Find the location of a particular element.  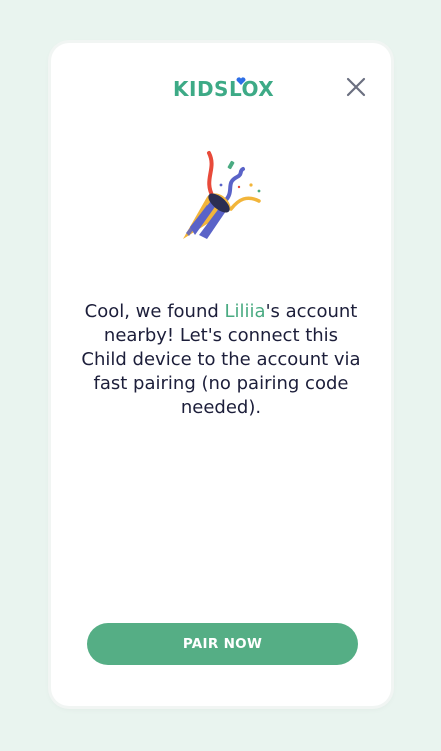

close-button is located at coordinates (356, 87).